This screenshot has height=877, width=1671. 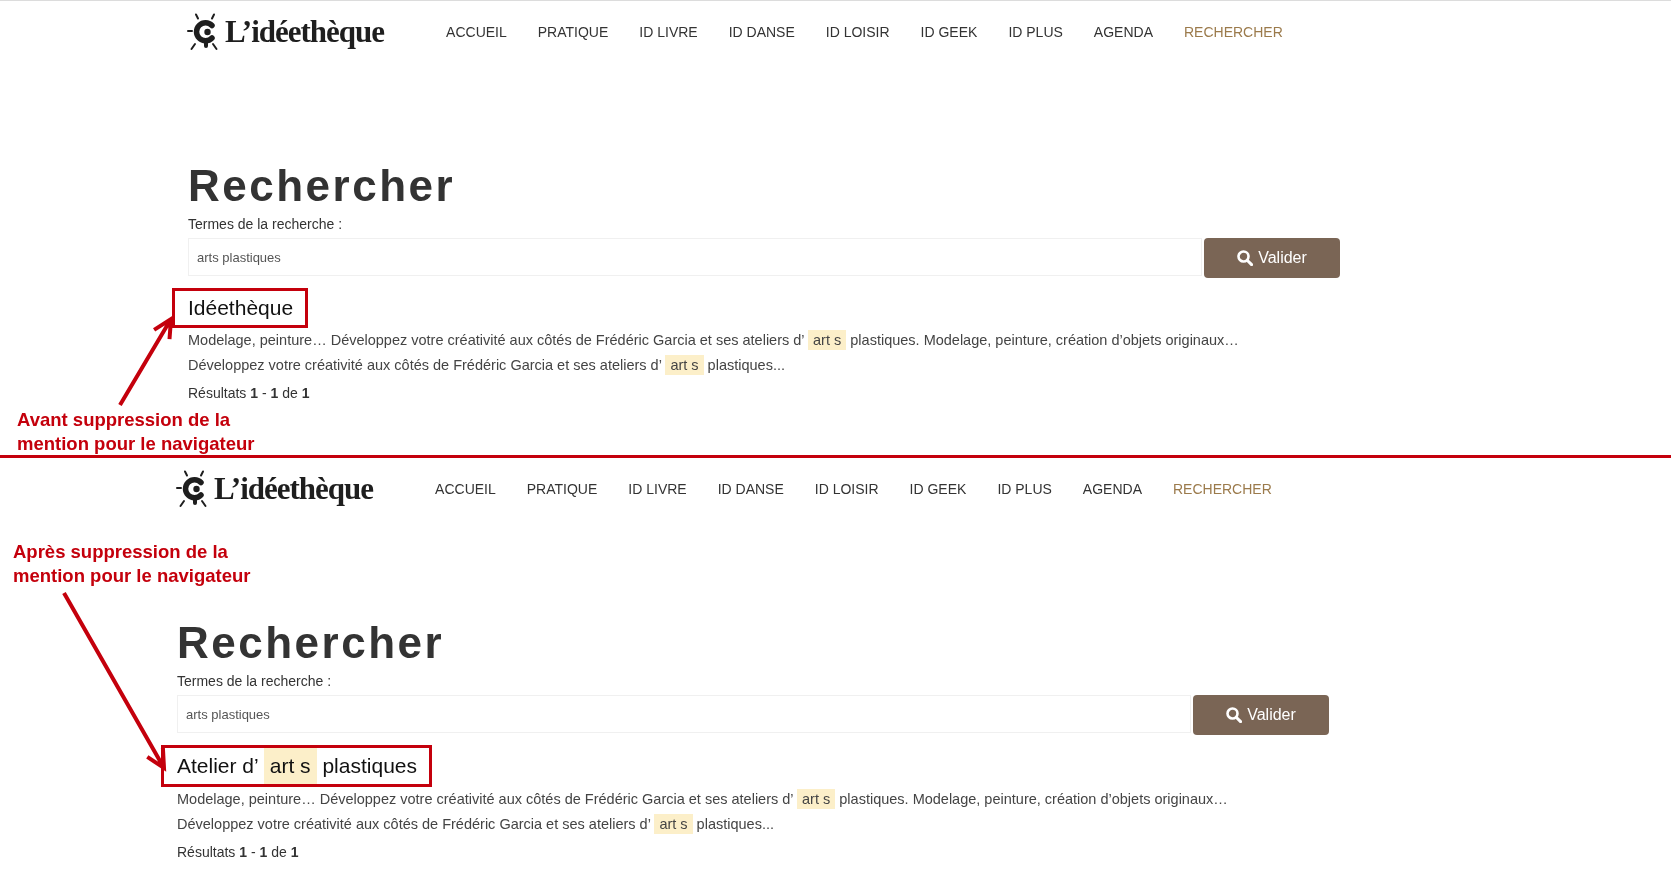 I want to click on annotation-text: Avant suppression de la mention pour le navigateur, so click(x=136, y=432).